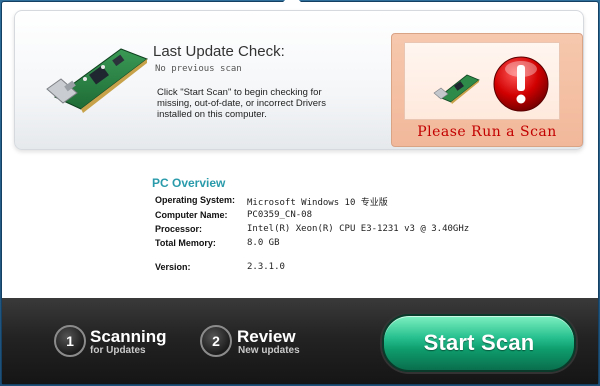 The height and width of the screenshot is (386, 600). Describe the element at coordinates (521, 84) in the screenshot. I see `warning-exclamation-icon` at that location.